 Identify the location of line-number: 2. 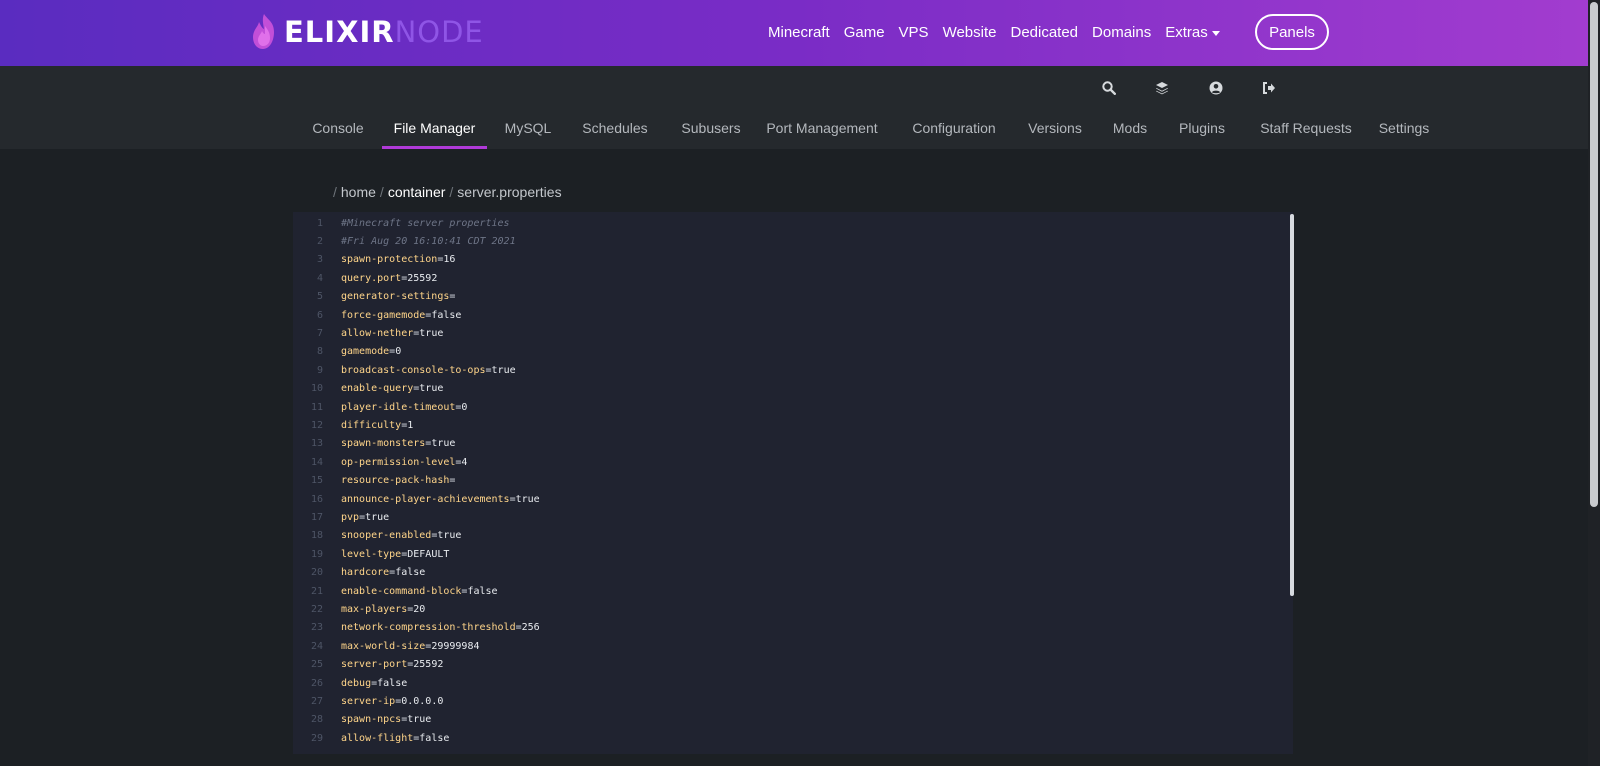
(319, 242).